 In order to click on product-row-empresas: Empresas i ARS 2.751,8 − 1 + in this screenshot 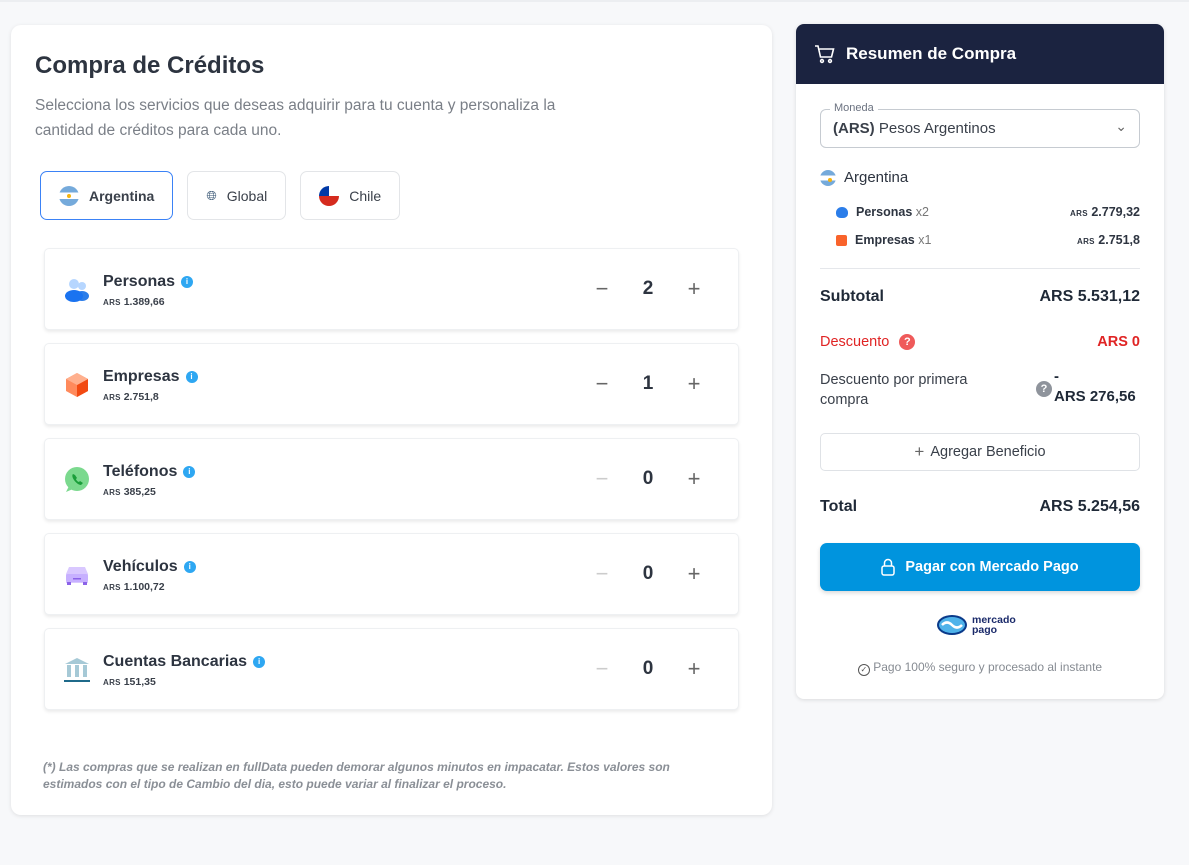, I will do `click(391, 384)`.